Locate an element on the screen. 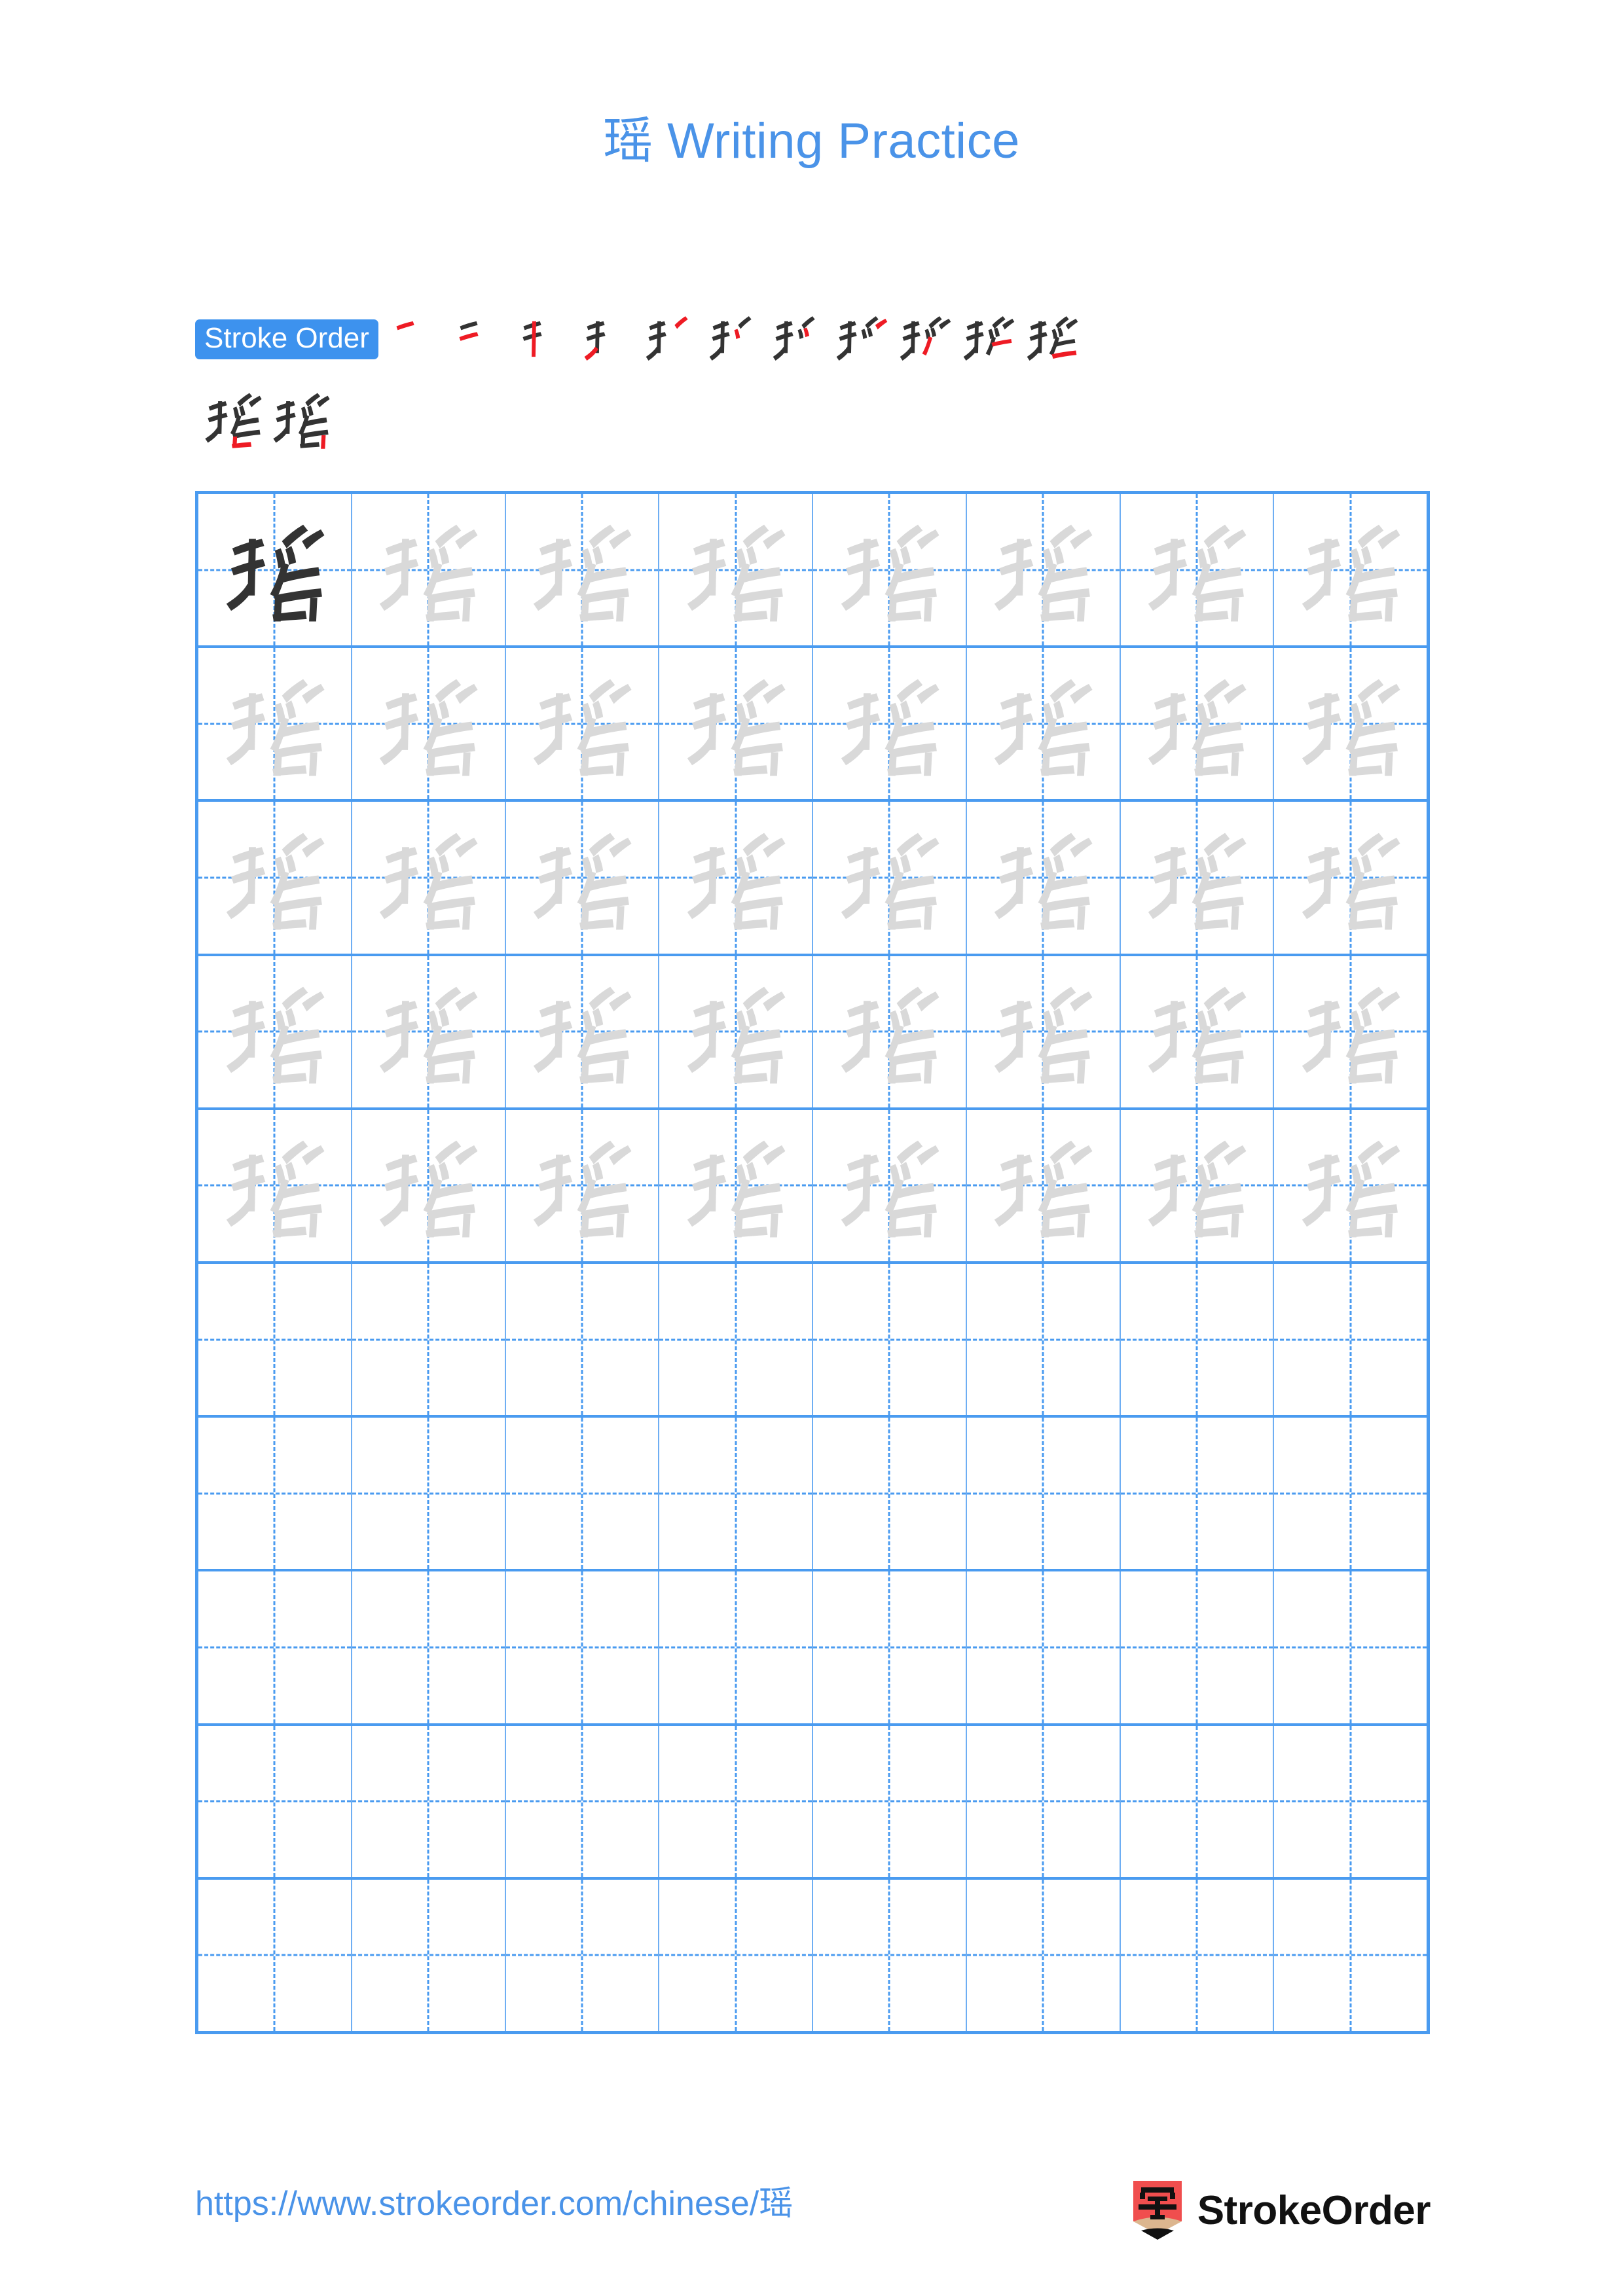 Image resolution: width=1623 pixels, height=2296 pixels. stroke-order-row-1: Stroke Order is located at coordinates (813, 339).